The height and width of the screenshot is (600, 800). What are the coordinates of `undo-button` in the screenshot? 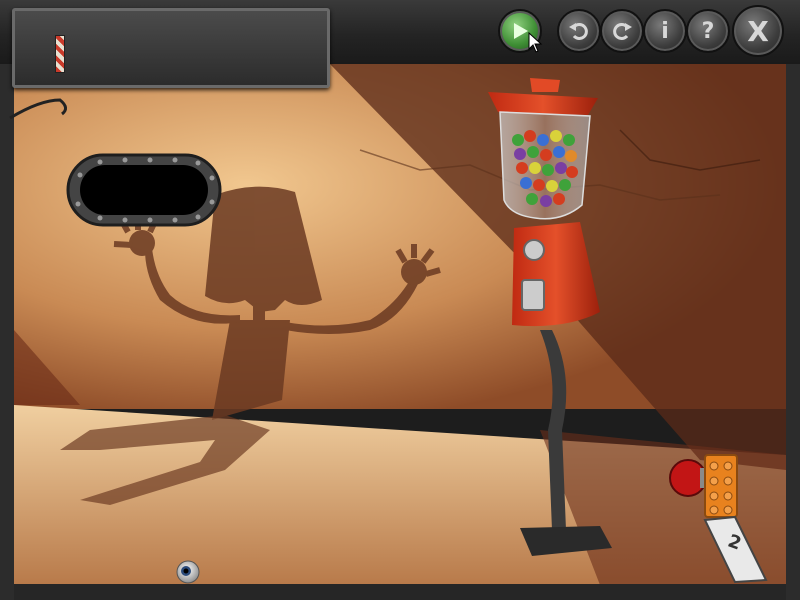 It's located at (579, 31).